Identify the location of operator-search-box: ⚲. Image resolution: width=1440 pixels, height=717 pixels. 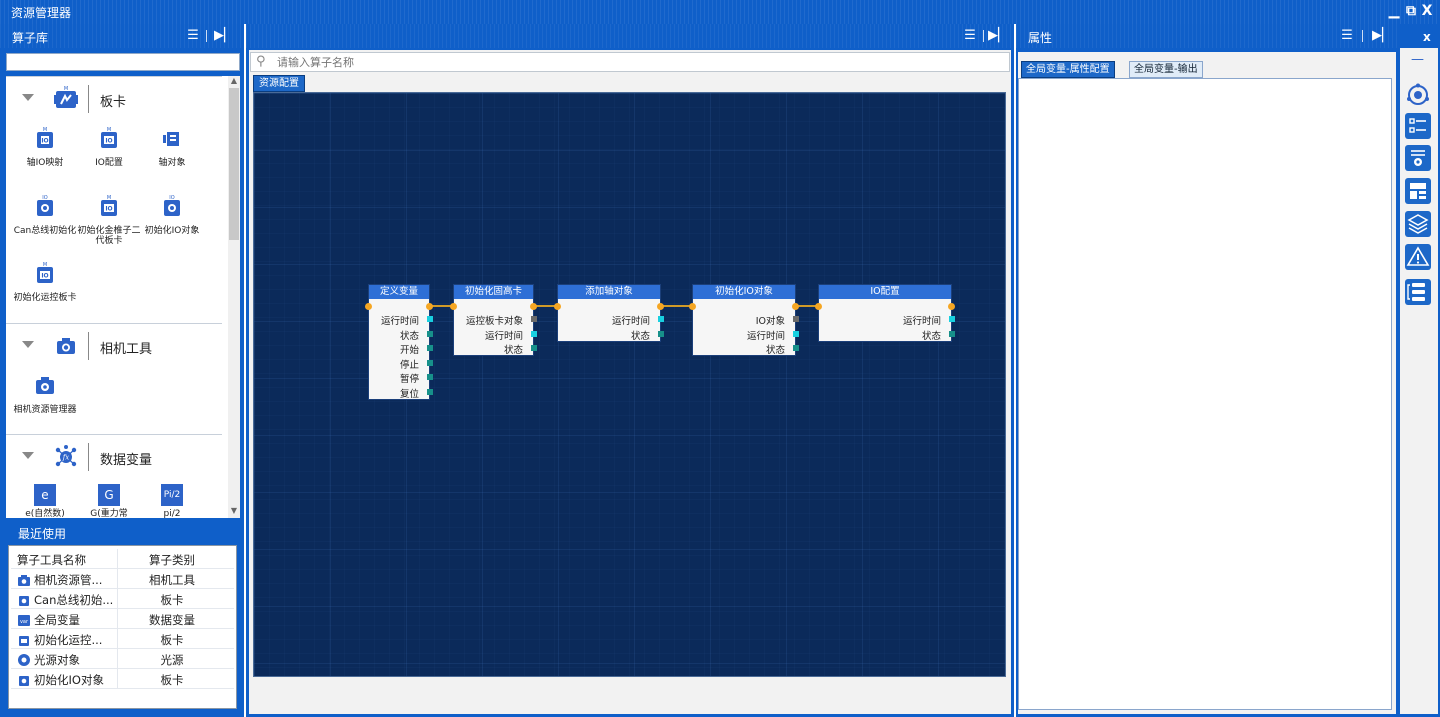
(630, 62).